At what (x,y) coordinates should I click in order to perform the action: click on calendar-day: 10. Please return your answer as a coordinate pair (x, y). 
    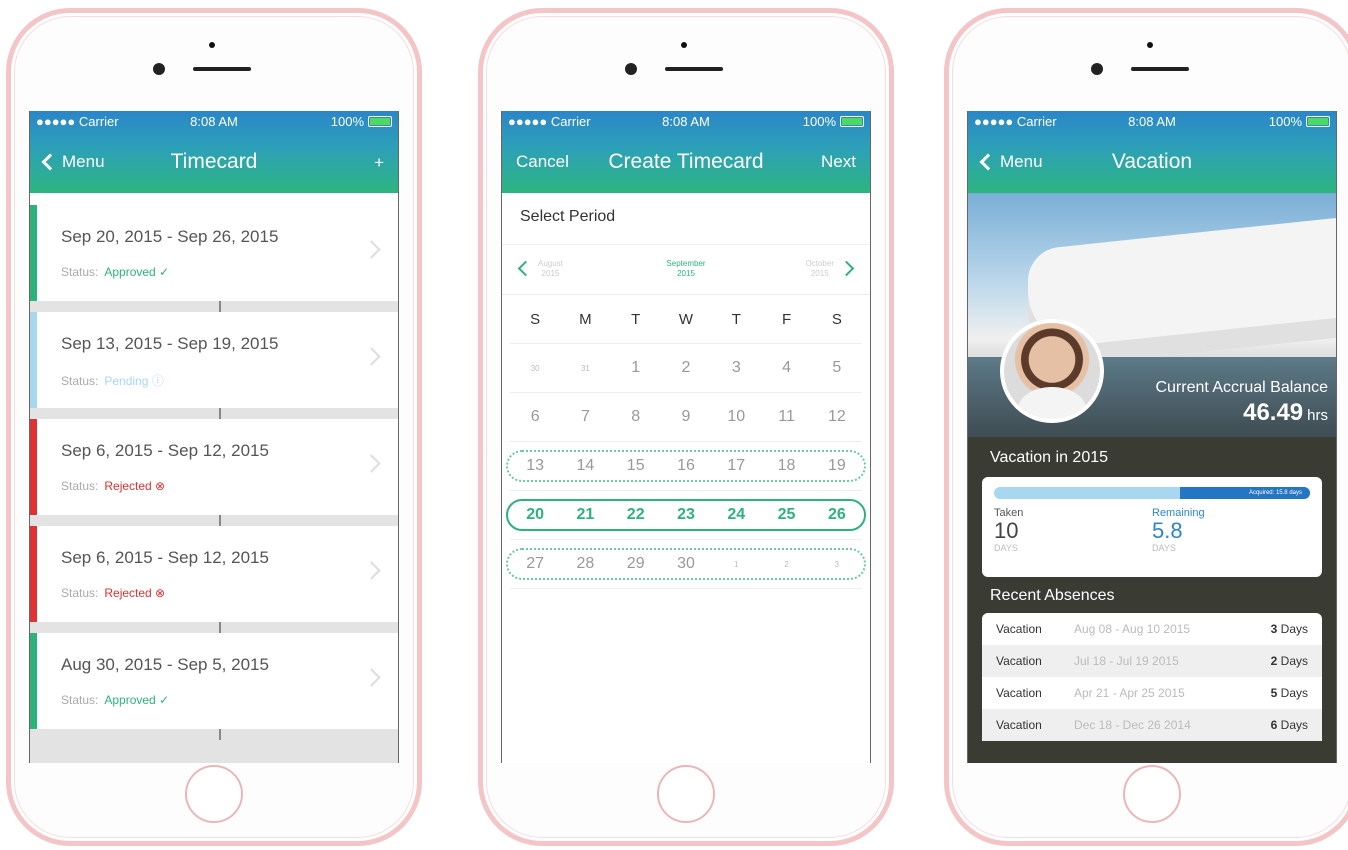
    Looking at the image, I should click on (736, 417).